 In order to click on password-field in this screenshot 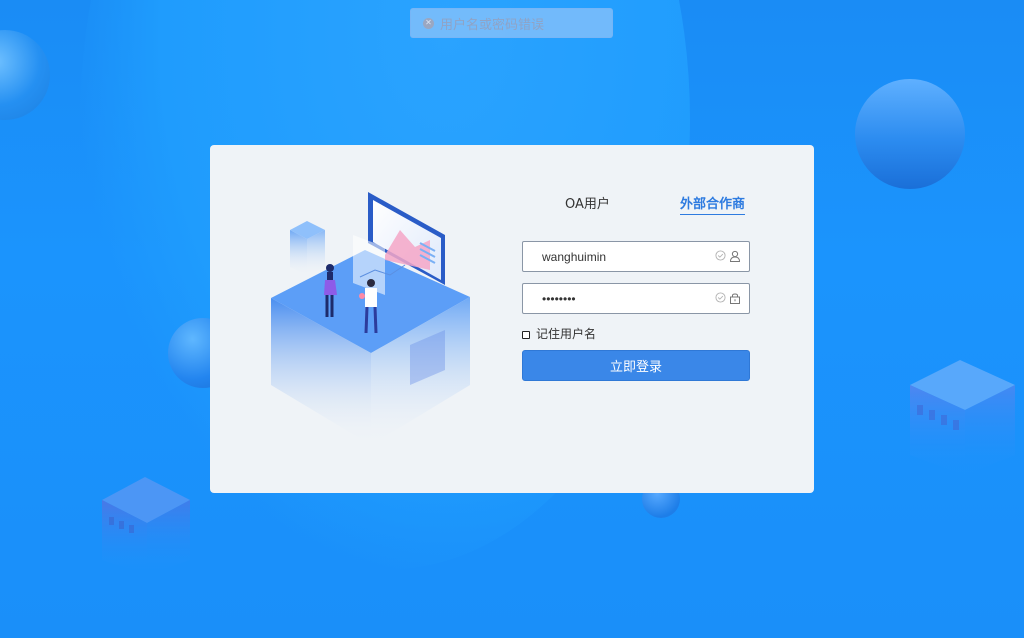, I will do `click(636, 298)`.